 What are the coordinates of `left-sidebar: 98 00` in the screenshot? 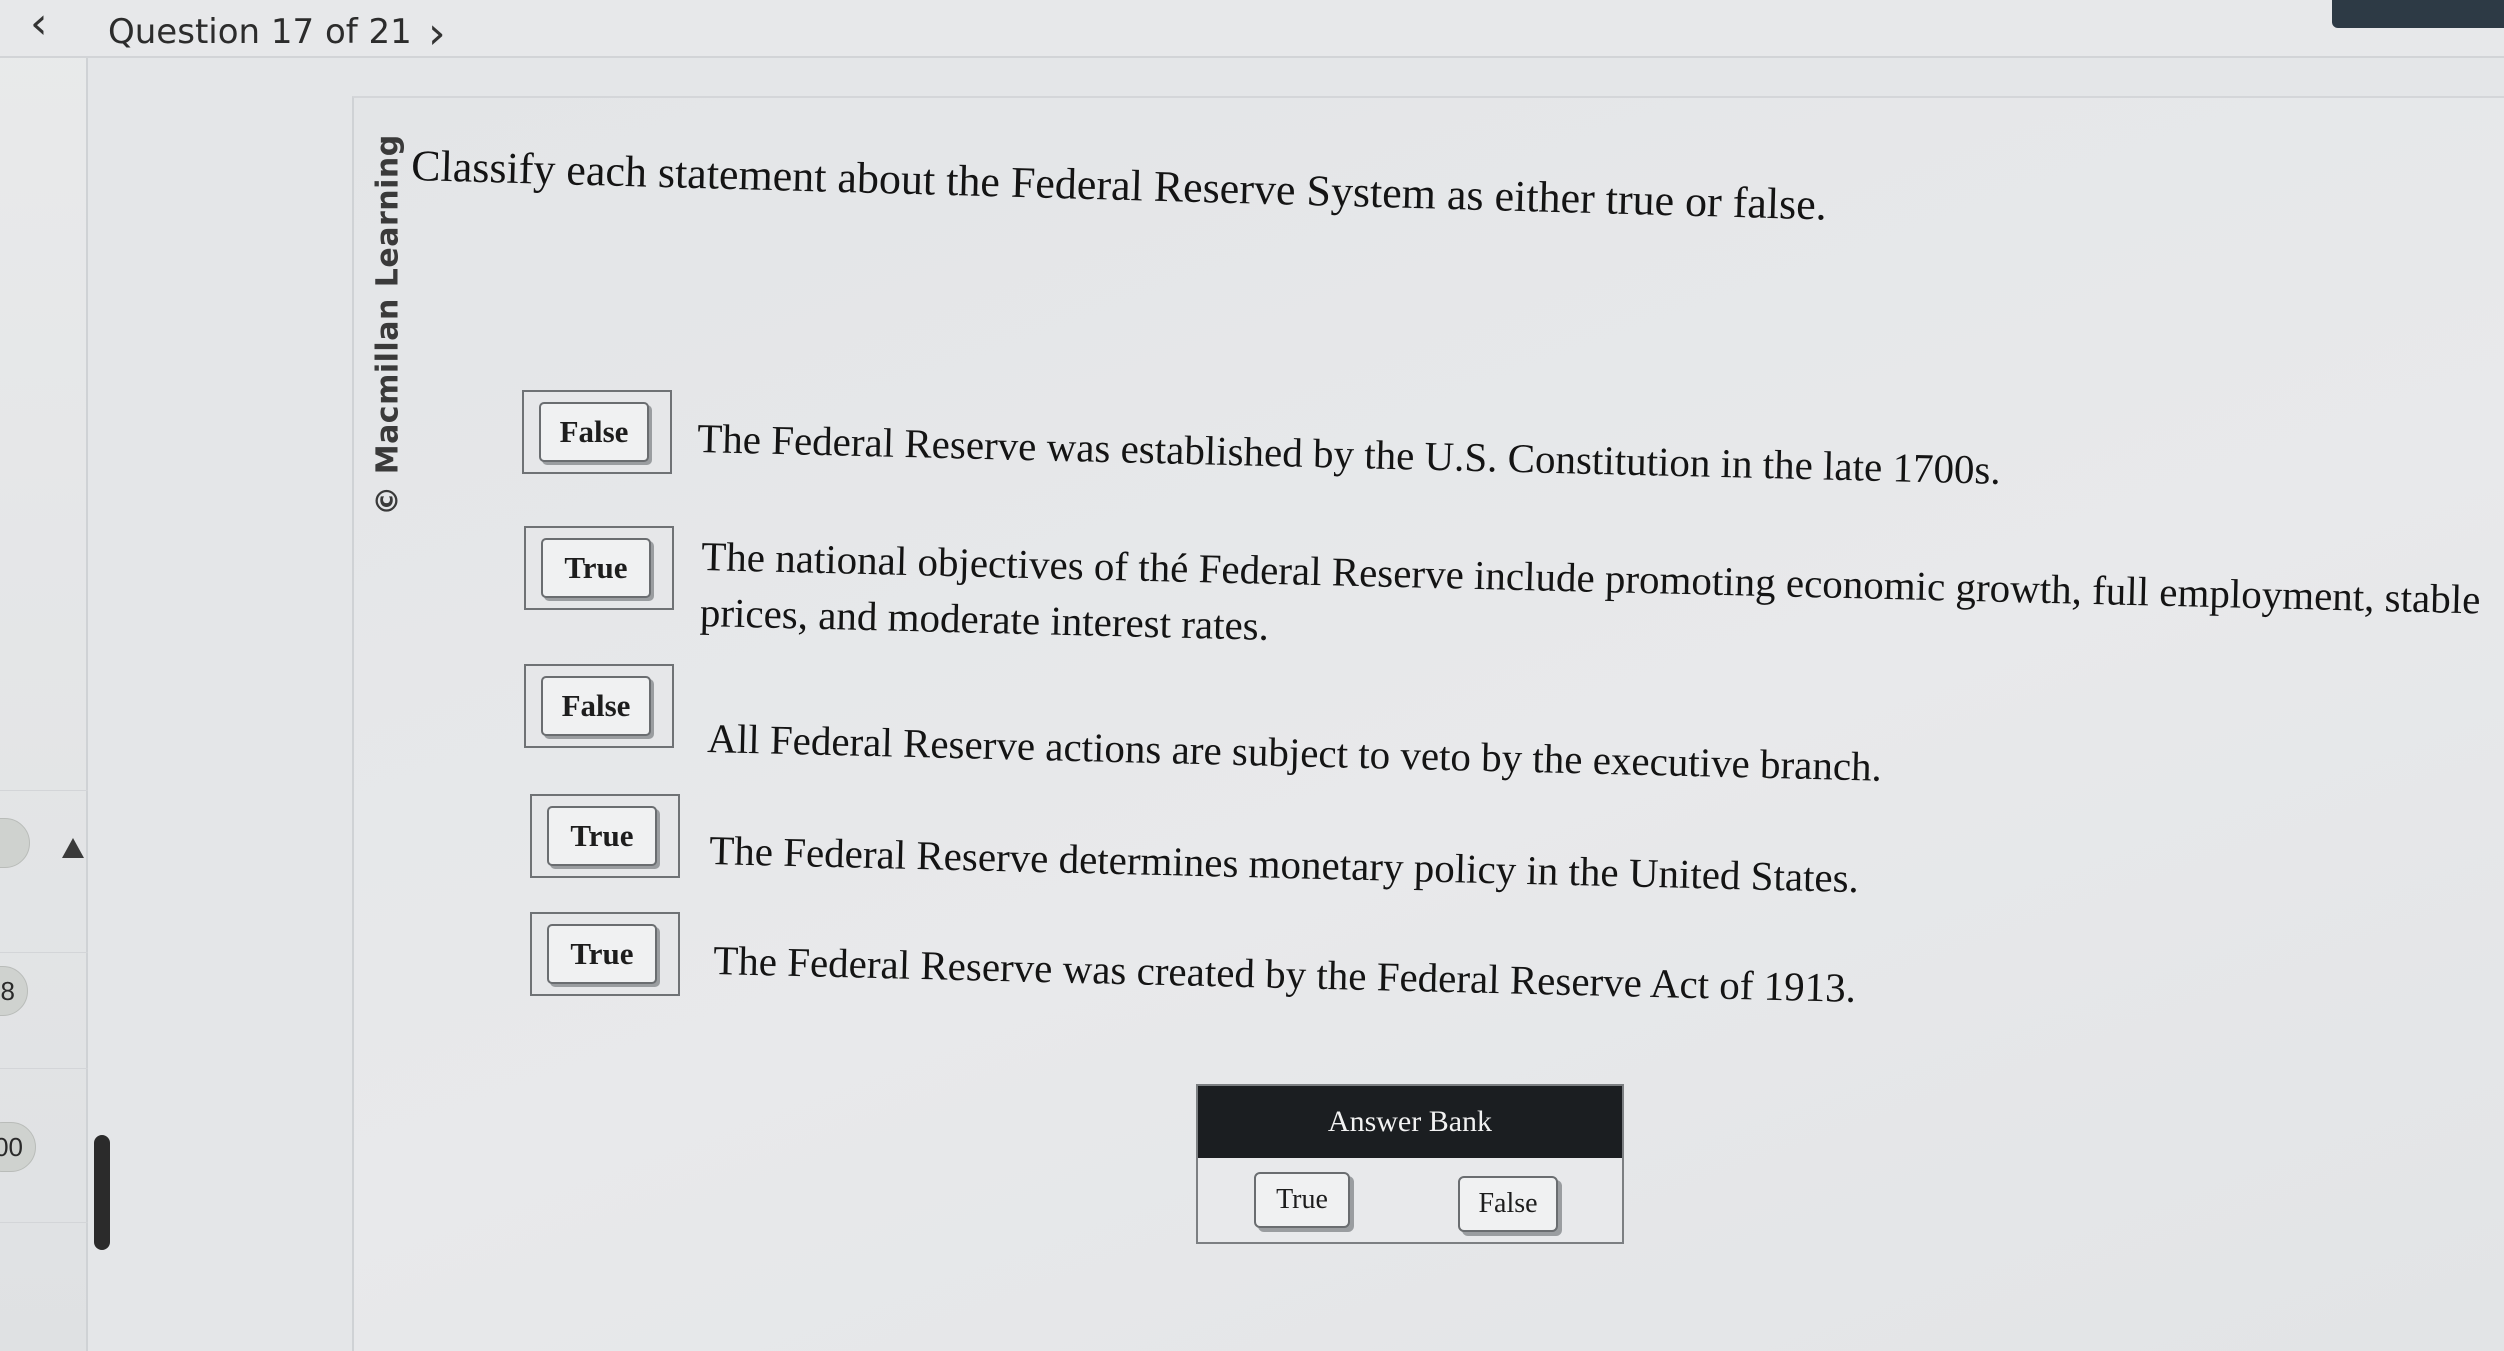 It's located at (44, 675).